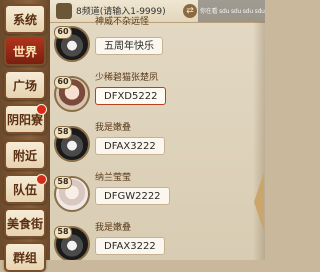 The image size is (320, 272). I want to click on tab-world: 世界, so click(25, 51).